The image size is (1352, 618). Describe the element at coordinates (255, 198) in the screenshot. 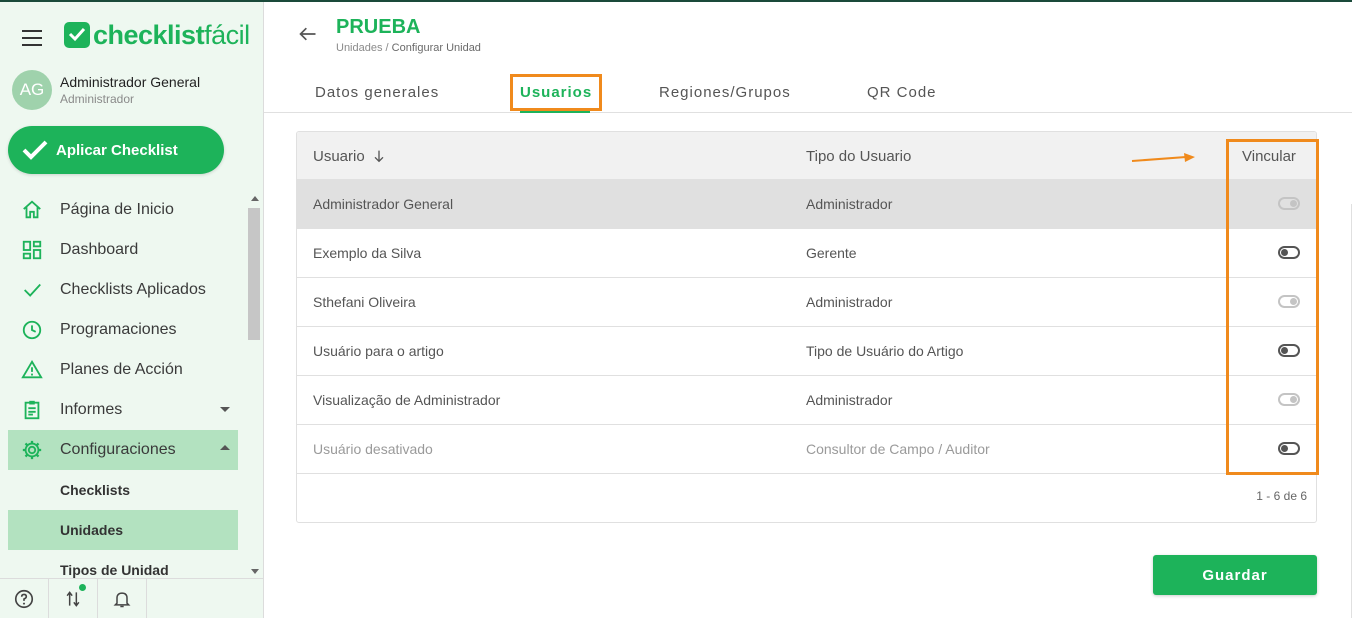

I see `scroll-up-icon` at that location.